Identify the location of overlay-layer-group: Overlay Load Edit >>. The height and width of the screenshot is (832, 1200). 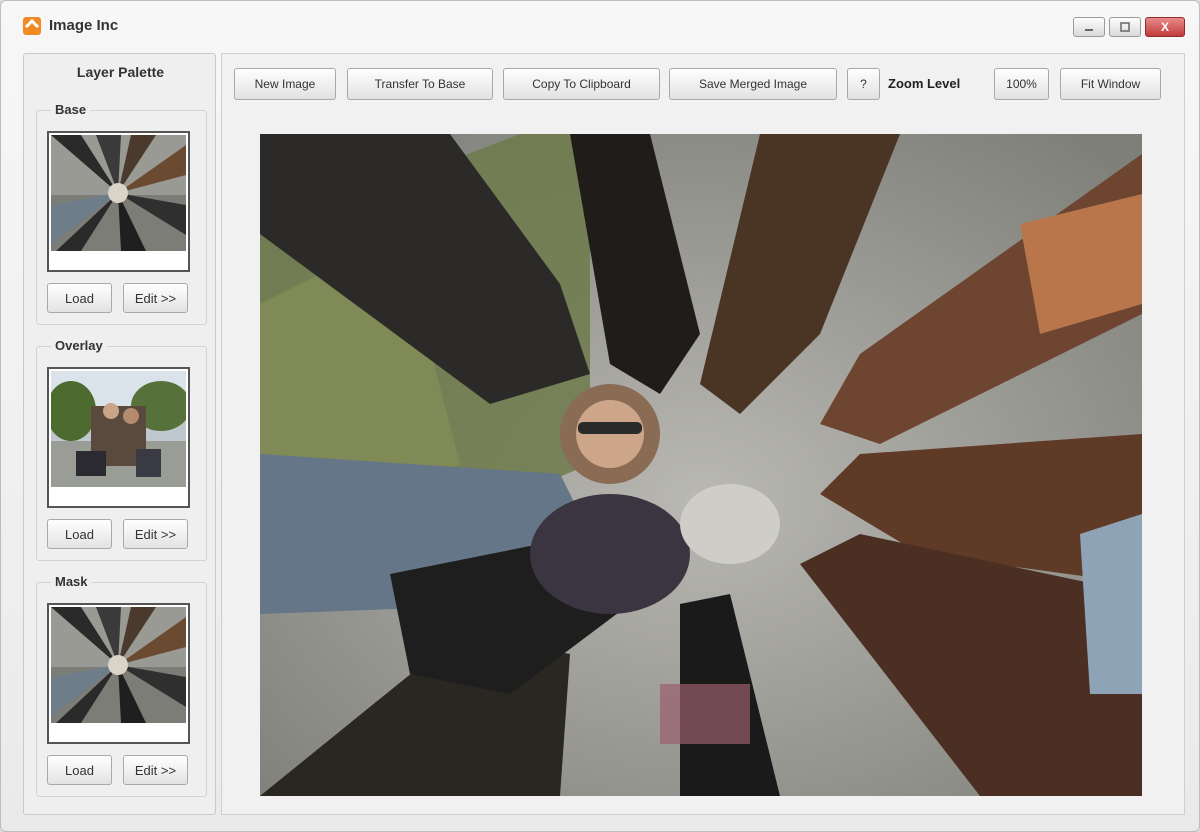
(121, 449).